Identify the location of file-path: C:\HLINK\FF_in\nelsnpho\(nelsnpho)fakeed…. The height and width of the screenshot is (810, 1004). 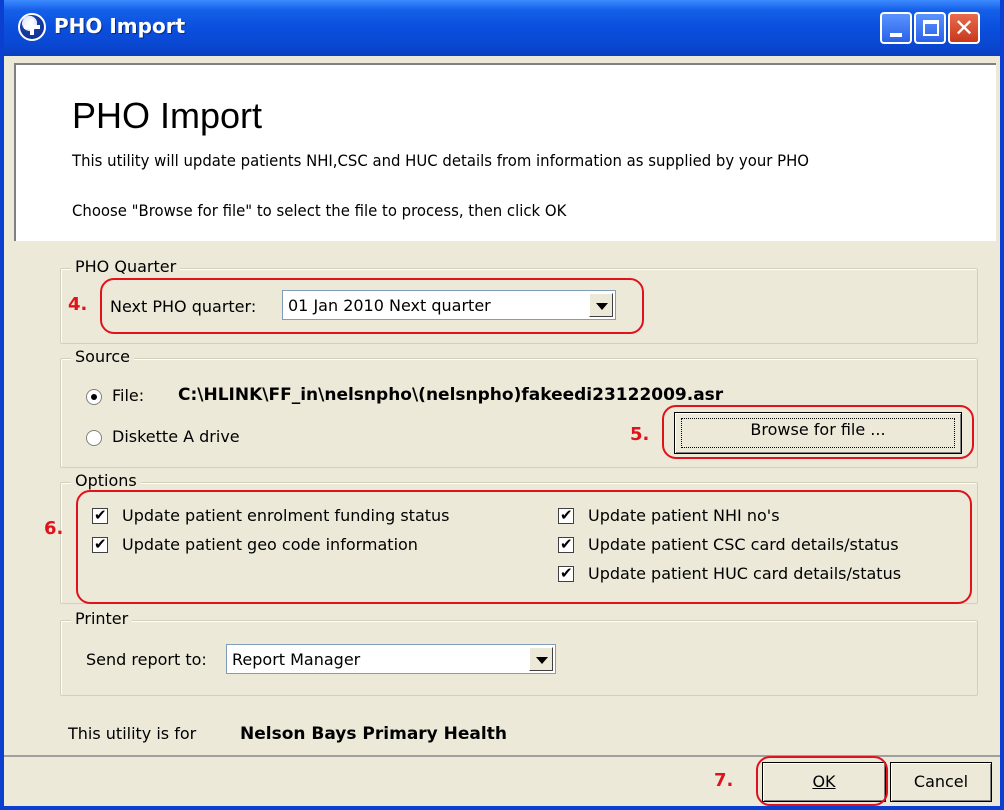
(451, 395).